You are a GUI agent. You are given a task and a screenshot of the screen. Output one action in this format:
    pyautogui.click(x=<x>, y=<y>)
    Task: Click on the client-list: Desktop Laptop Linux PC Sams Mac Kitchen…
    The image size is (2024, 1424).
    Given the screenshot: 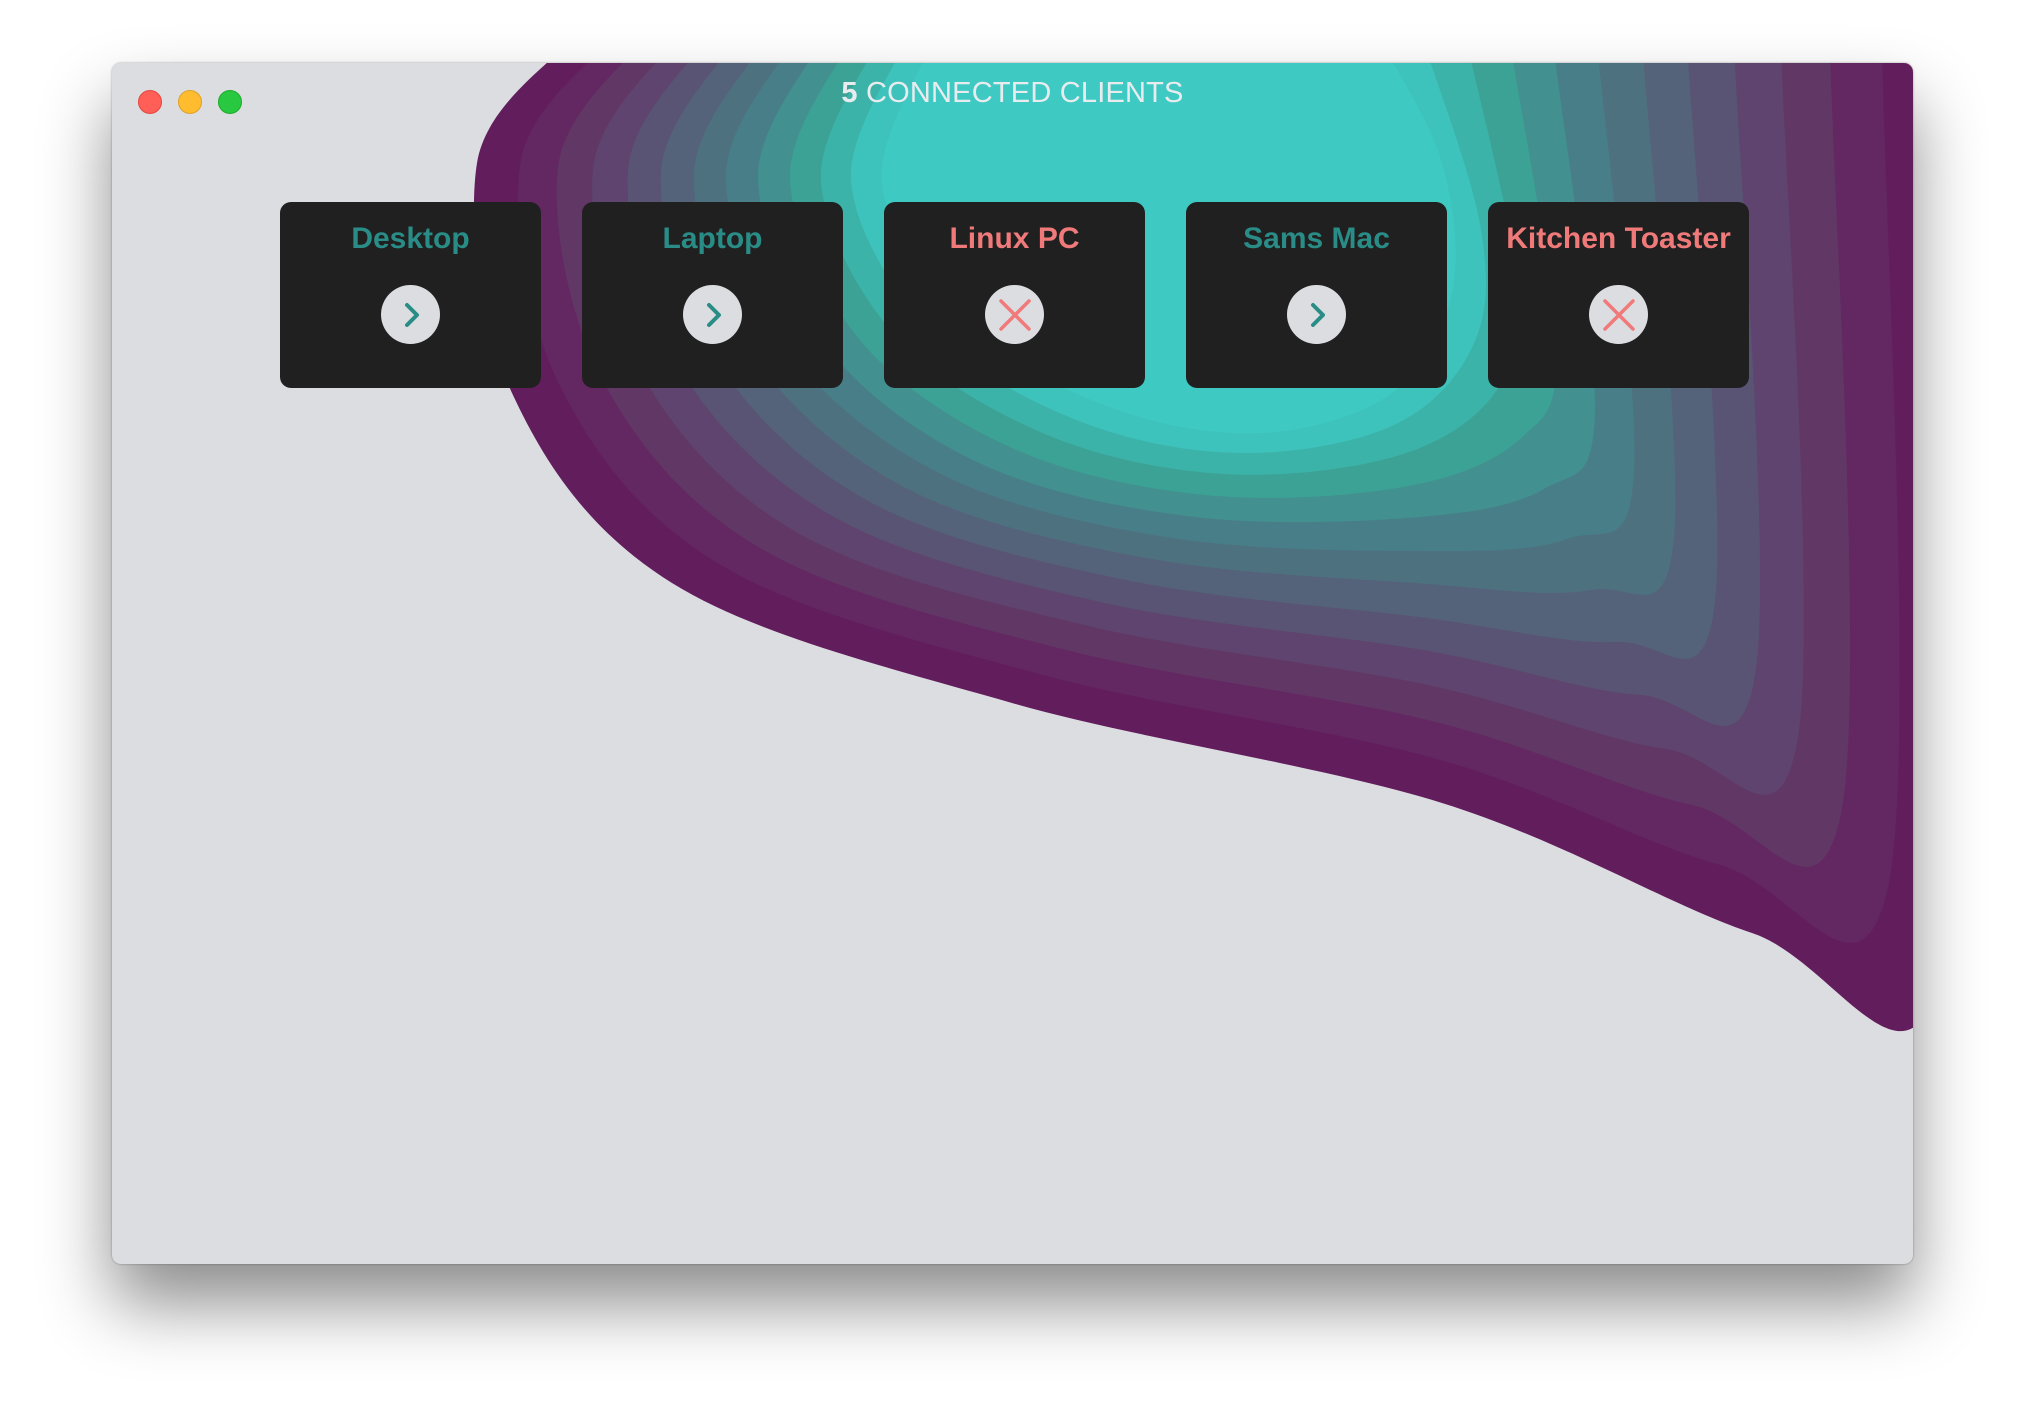 What is the action you would take?
    pyautogui.click(x=1014, y=295)
    